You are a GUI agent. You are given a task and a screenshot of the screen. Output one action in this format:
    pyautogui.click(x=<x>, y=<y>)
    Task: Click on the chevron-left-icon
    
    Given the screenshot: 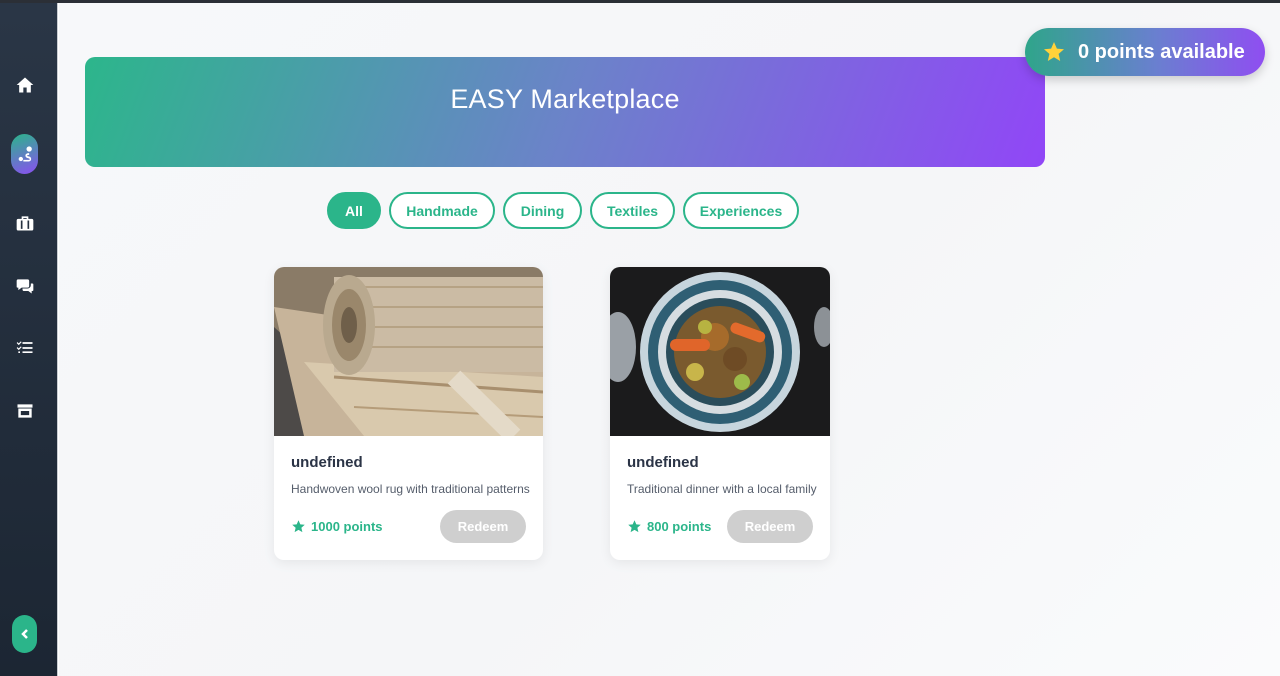 What is the action you would take?
    pyautogui.click(x=24, y=634)
    